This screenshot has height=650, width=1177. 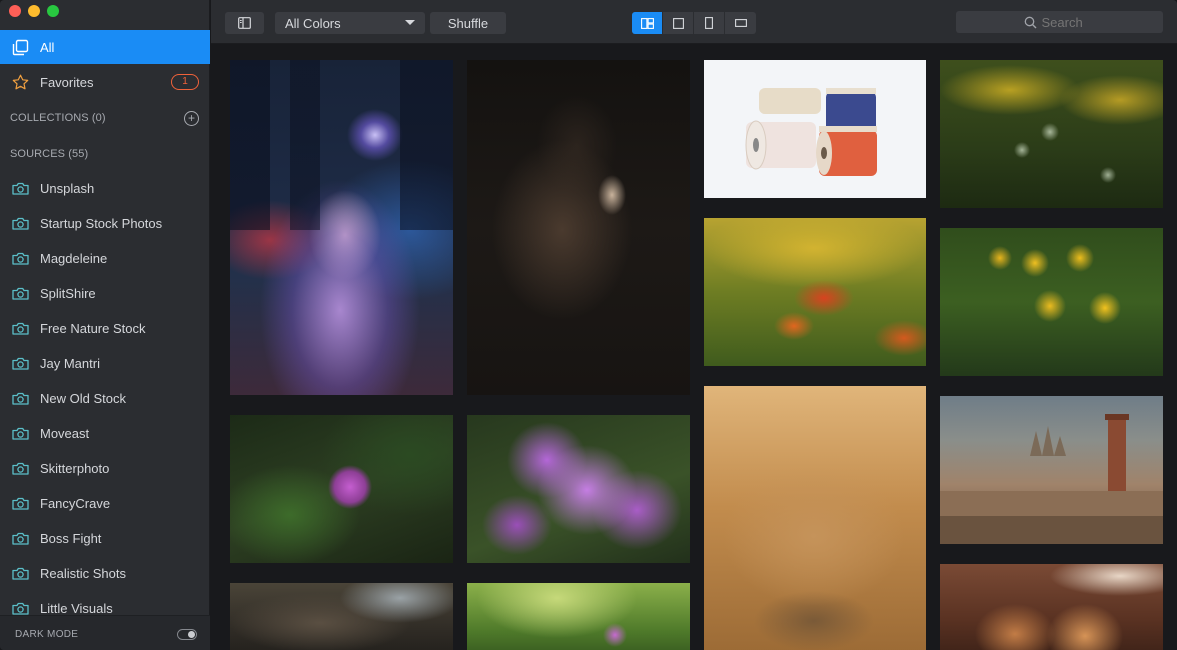 What do you see at coordinates (187, 634) in the screenshot?
I see `dark-mode-toggle` at bounding box center [187, 634].